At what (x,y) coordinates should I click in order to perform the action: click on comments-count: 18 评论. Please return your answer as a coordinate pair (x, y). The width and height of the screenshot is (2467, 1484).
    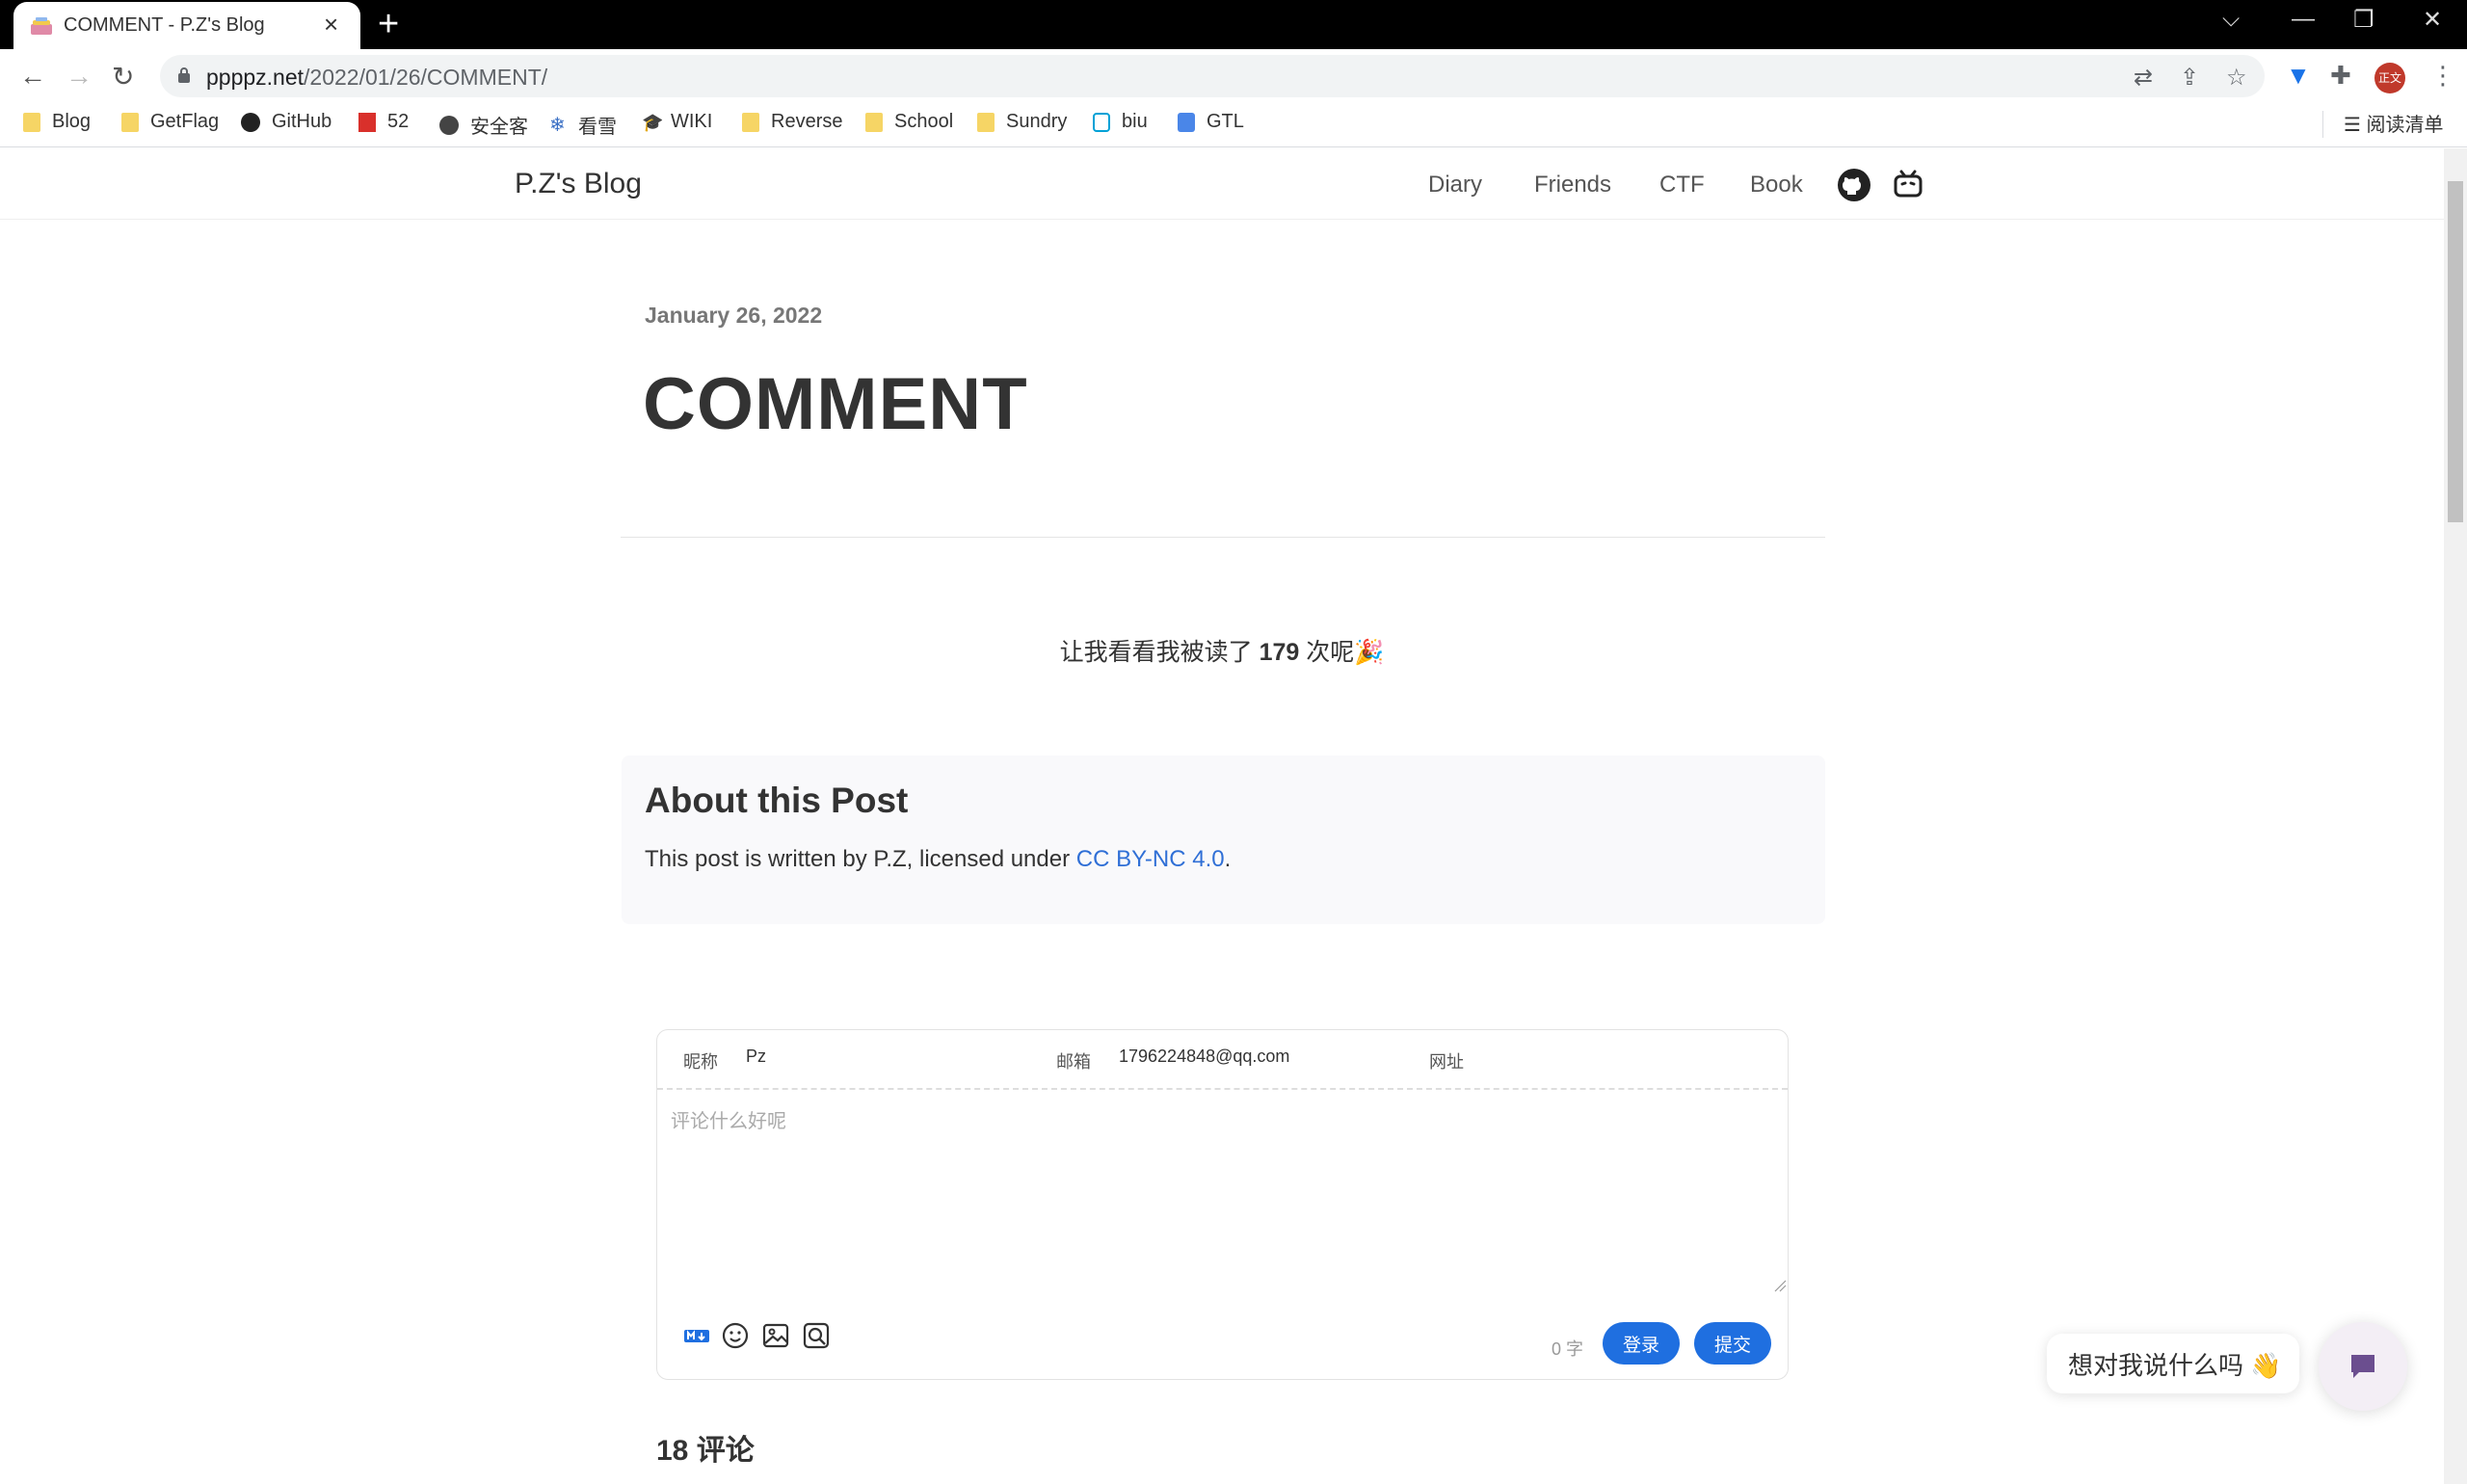
    Looking at the image, I should click on (705, 1451).